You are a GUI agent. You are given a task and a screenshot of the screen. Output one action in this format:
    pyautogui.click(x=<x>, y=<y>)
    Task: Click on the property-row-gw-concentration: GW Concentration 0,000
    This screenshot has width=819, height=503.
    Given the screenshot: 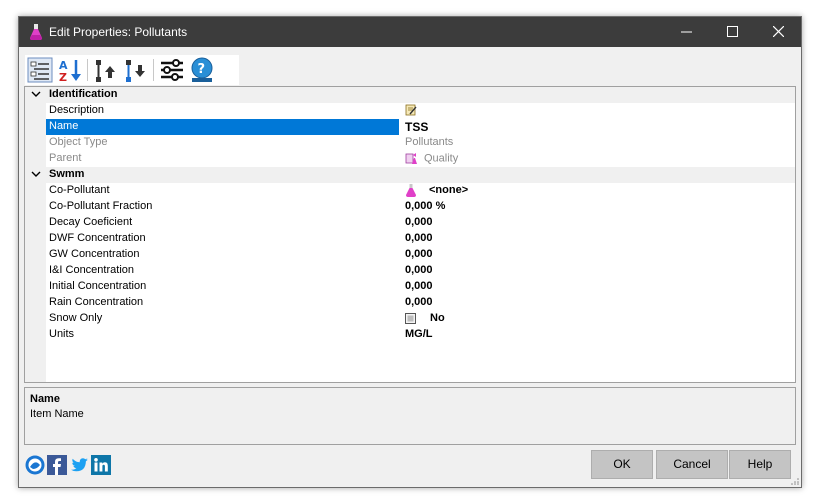 What is the action you would take?
    pyautogui.click(x=410, y=255)
    